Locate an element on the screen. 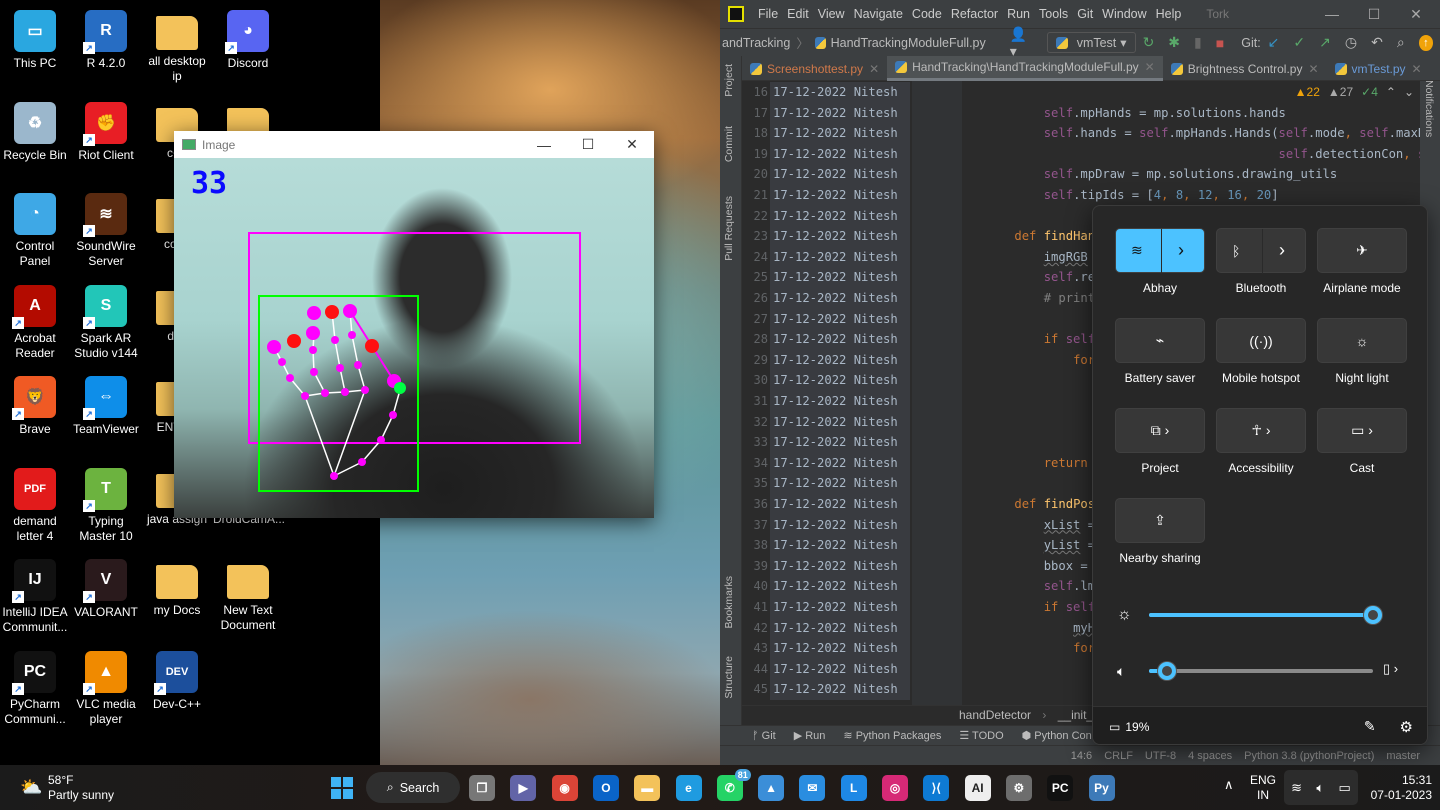 Image resolution: width=1440 pixels, height=810 pixels. tool-bookmarks: Bookmarks is located at coordinates (729, 602).